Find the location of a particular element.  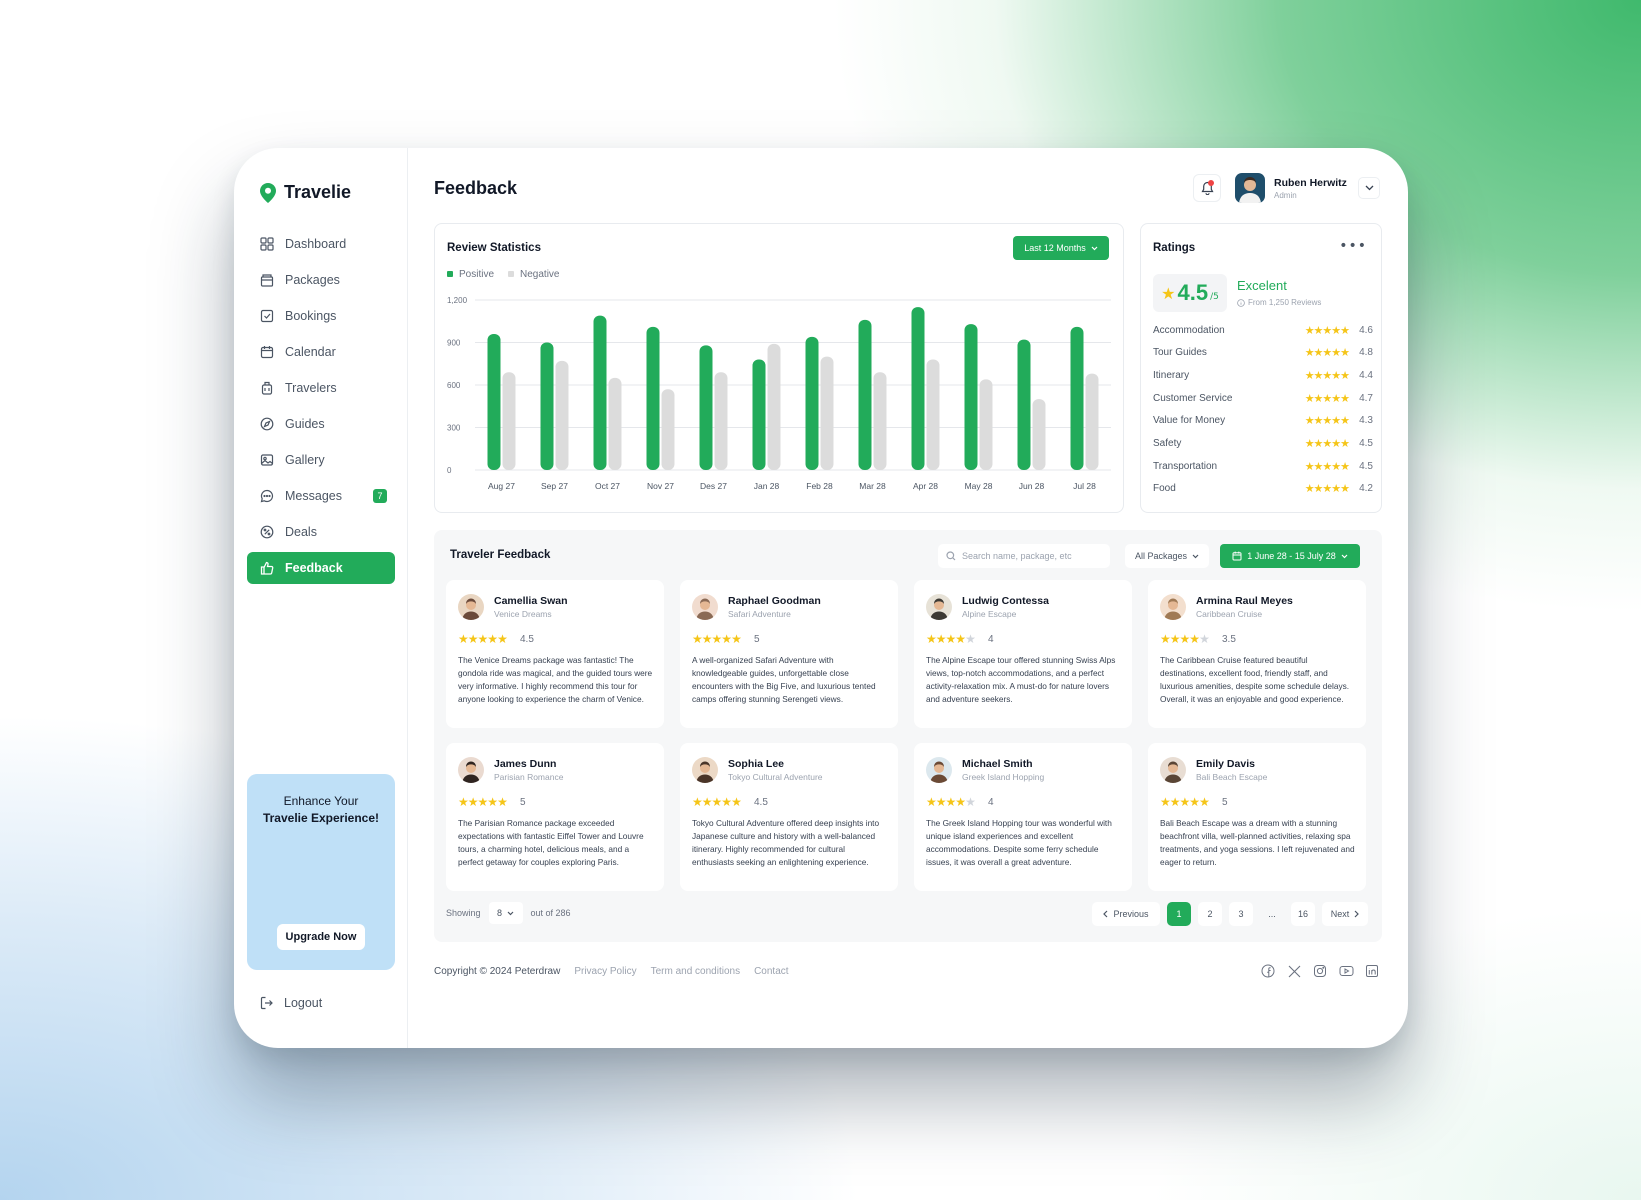

x-tick-label: Mar 28 is located at coordinates (872, 486).